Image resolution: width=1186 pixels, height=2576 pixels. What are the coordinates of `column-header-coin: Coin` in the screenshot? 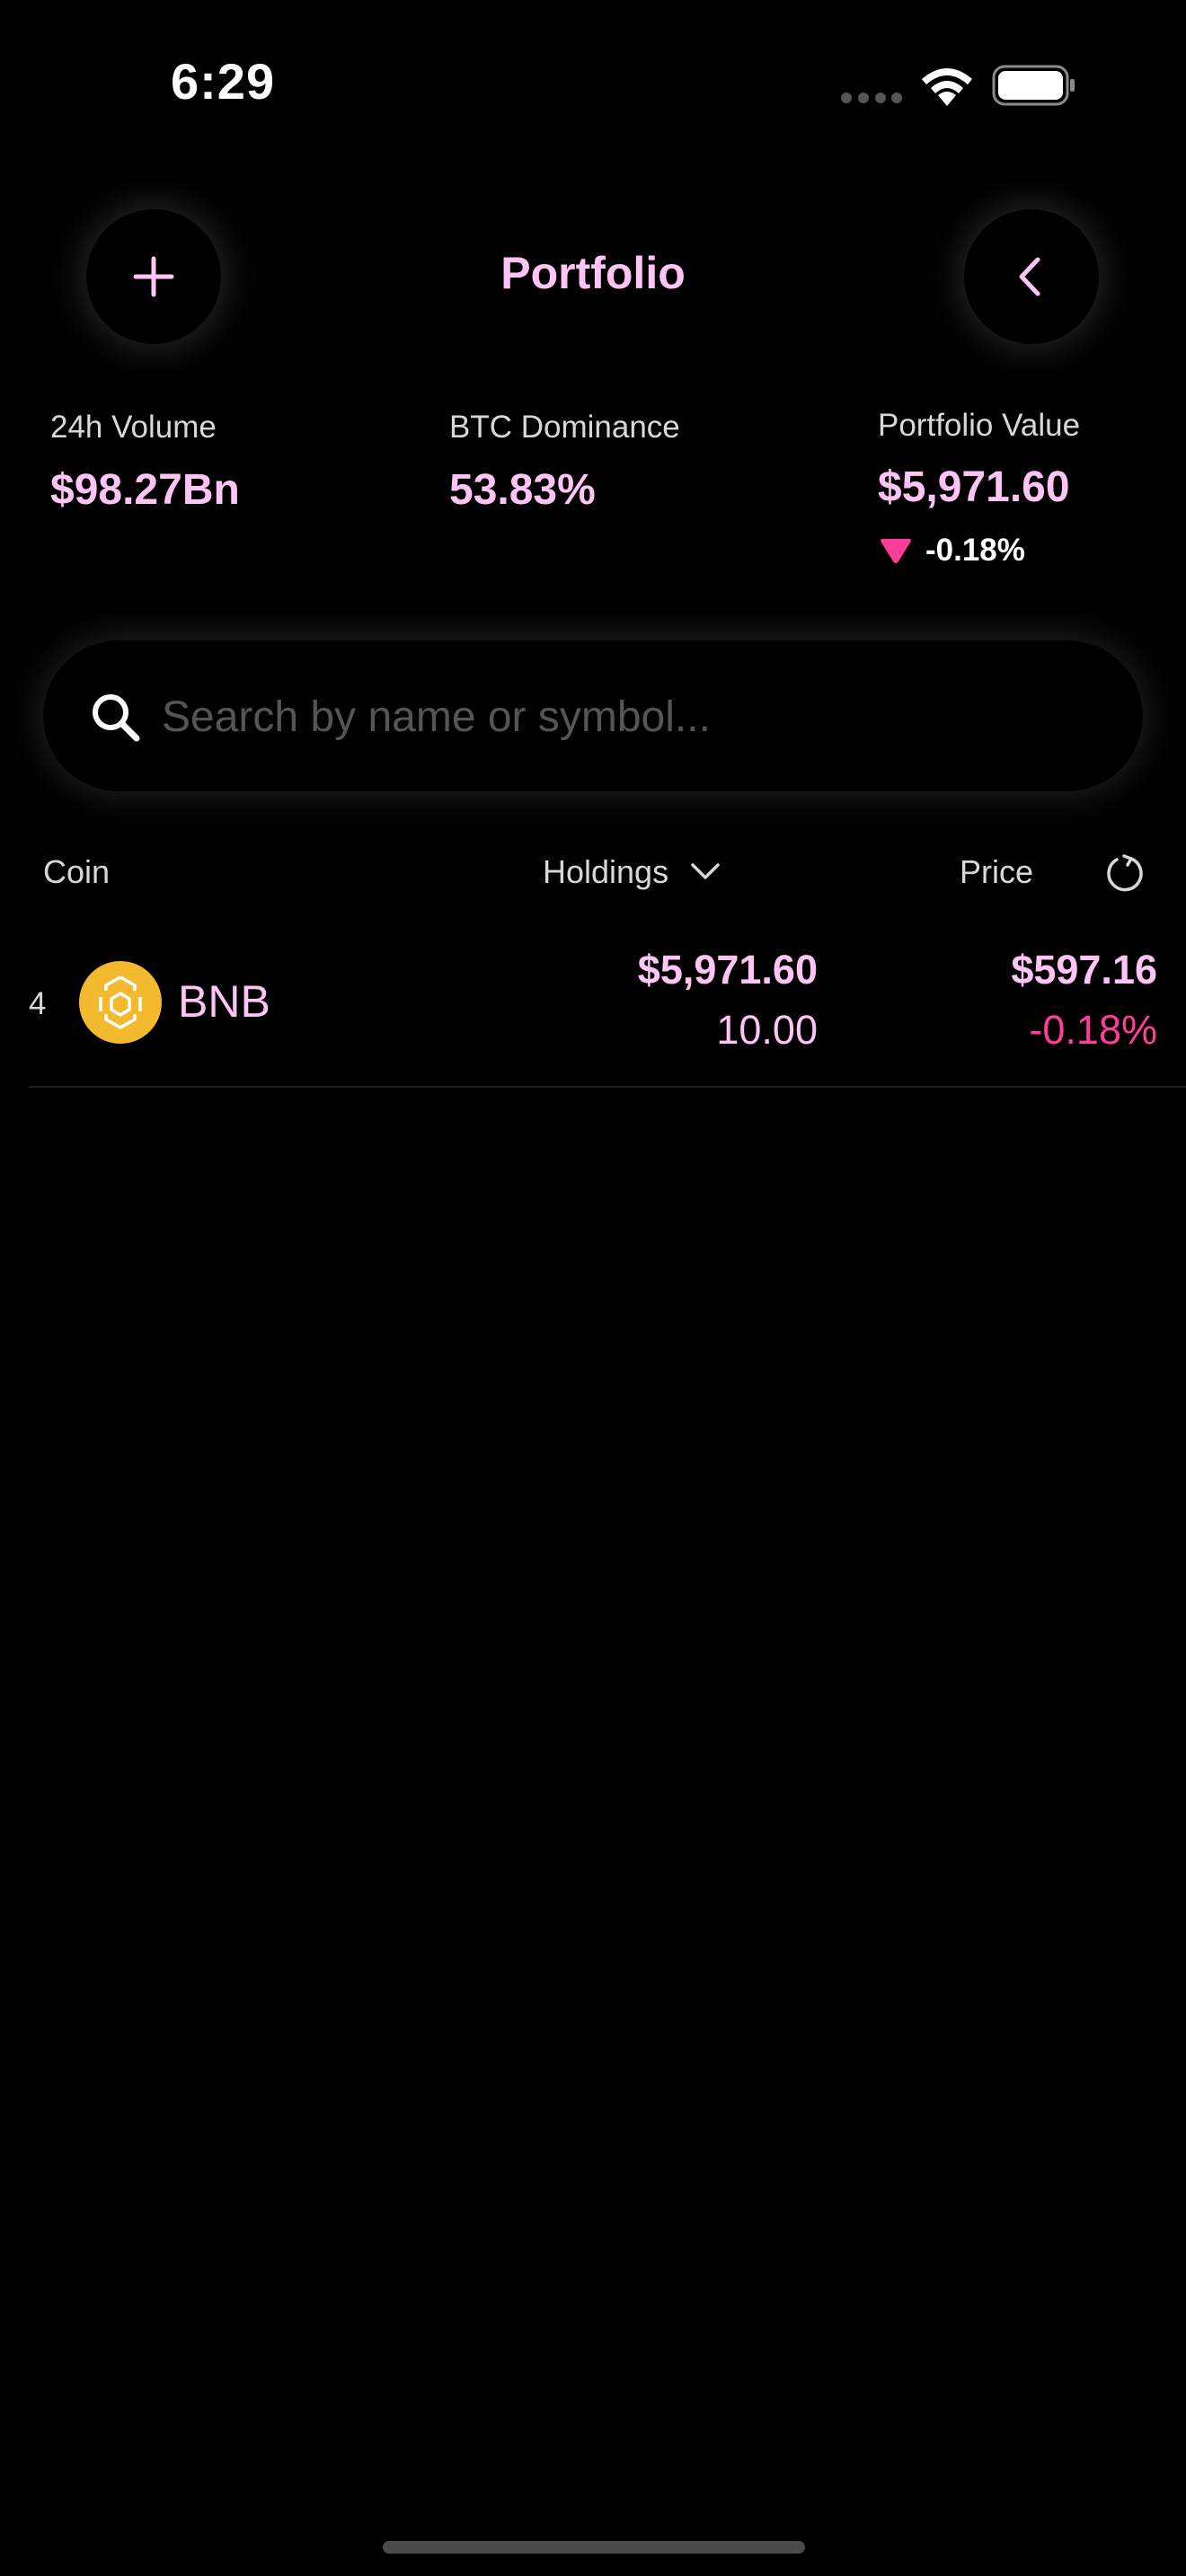 It's located at (76, 872).